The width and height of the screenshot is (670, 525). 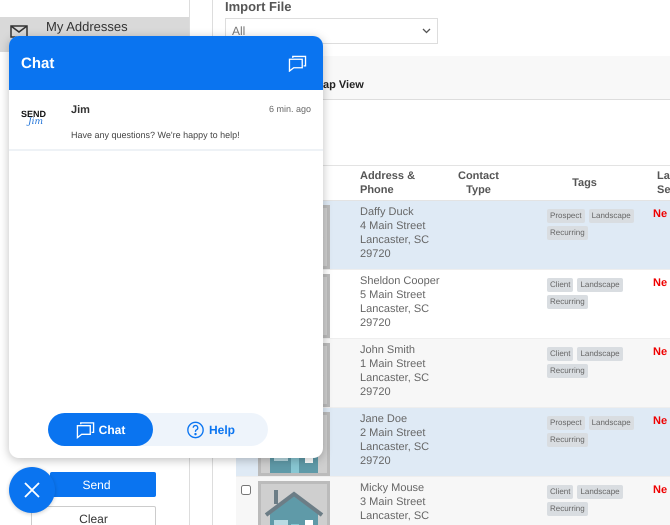 I want to click on chevron-down-icon, so click(x=426, y=31).